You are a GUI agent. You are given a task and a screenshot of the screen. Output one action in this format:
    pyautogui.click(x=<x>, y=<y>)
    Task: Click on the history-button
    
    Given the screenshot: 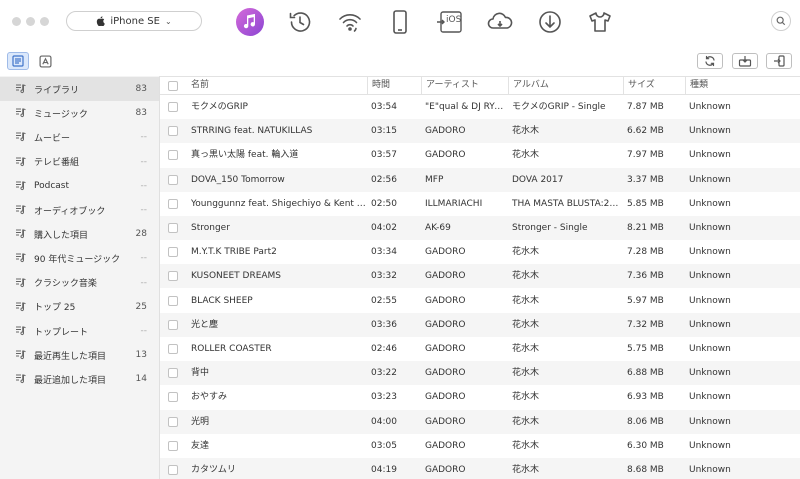 What is the action you would take?
    pyautogui.click(x=300, y=22)
    